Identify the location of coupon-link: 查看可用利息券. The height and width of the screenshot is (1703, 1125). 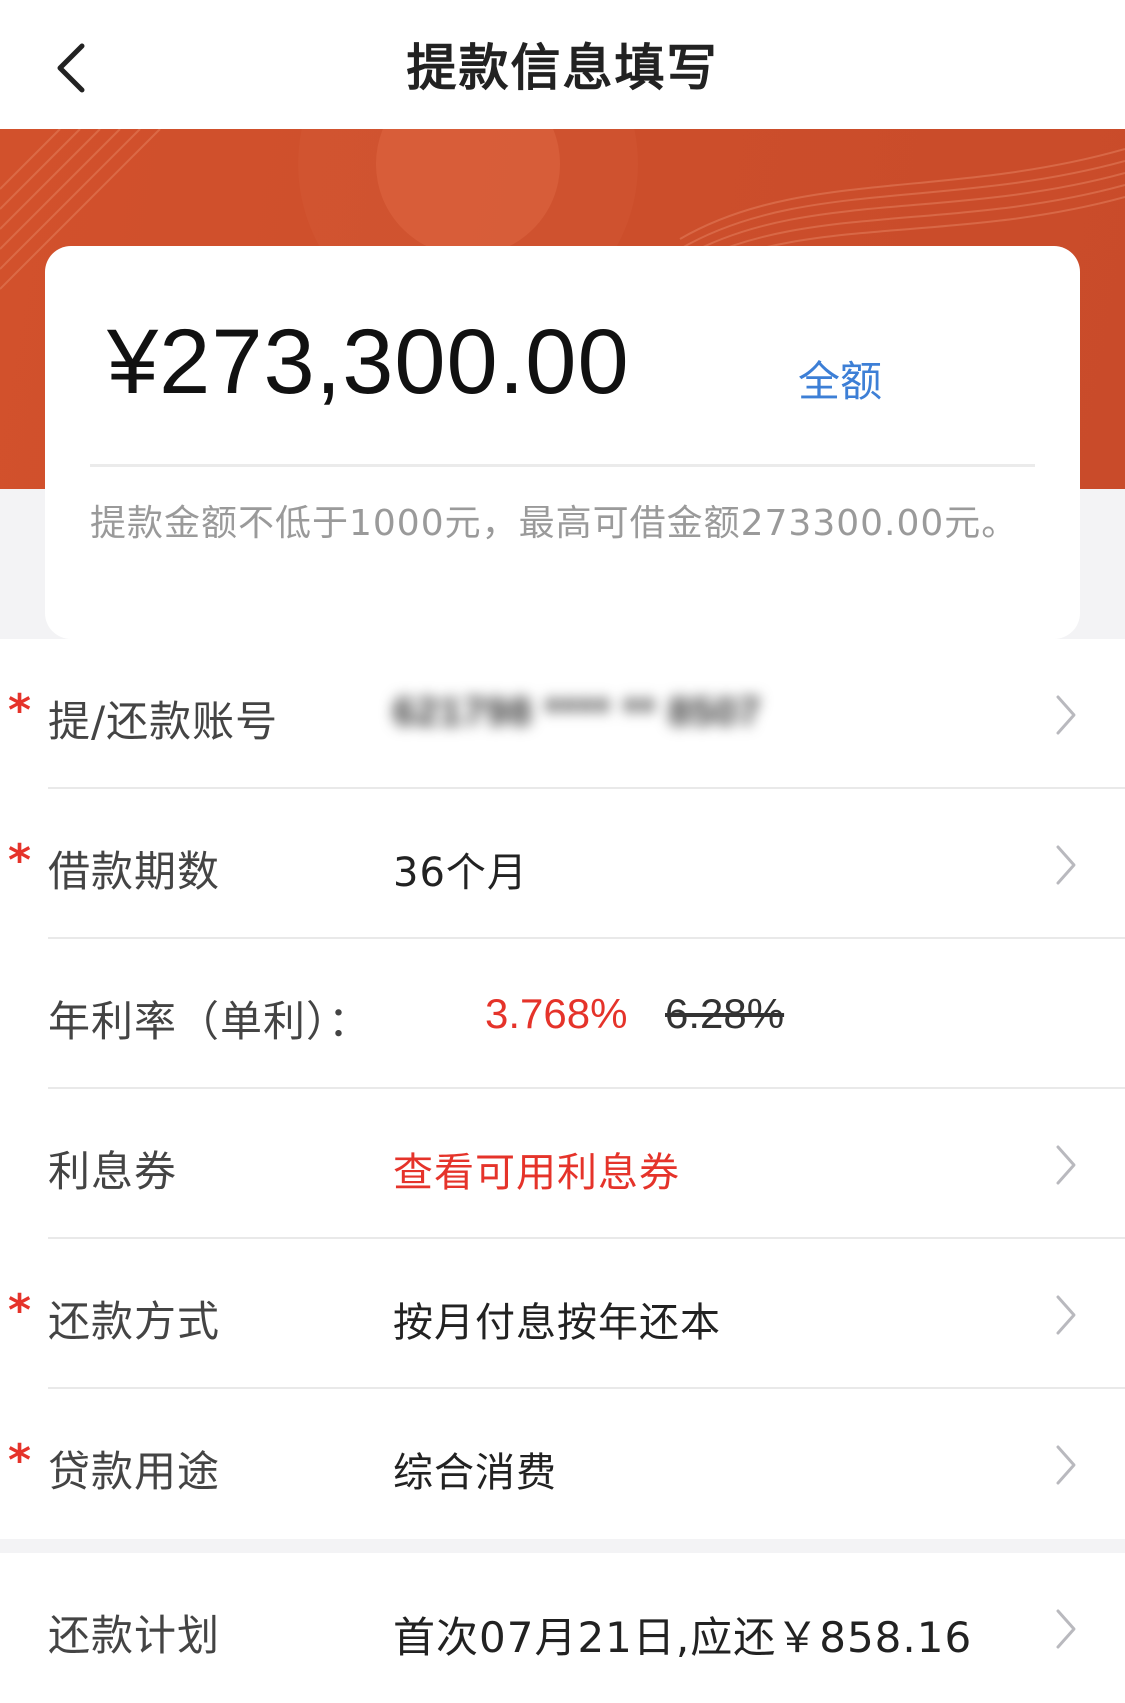
(536, 1169).